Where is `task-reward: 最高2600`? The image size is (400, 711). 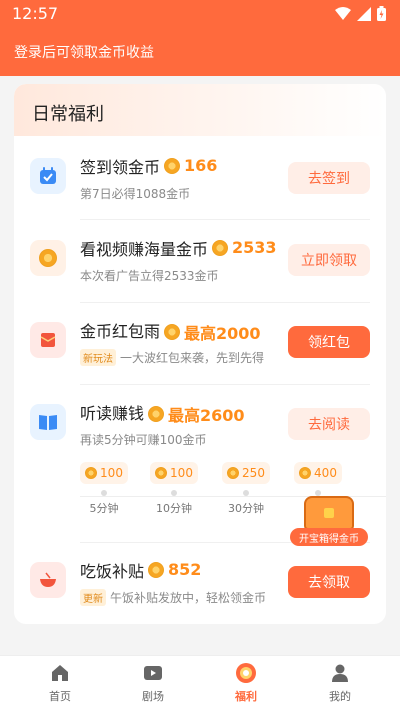
task-reward: 最高2600 is located at coordinates (196, 414).